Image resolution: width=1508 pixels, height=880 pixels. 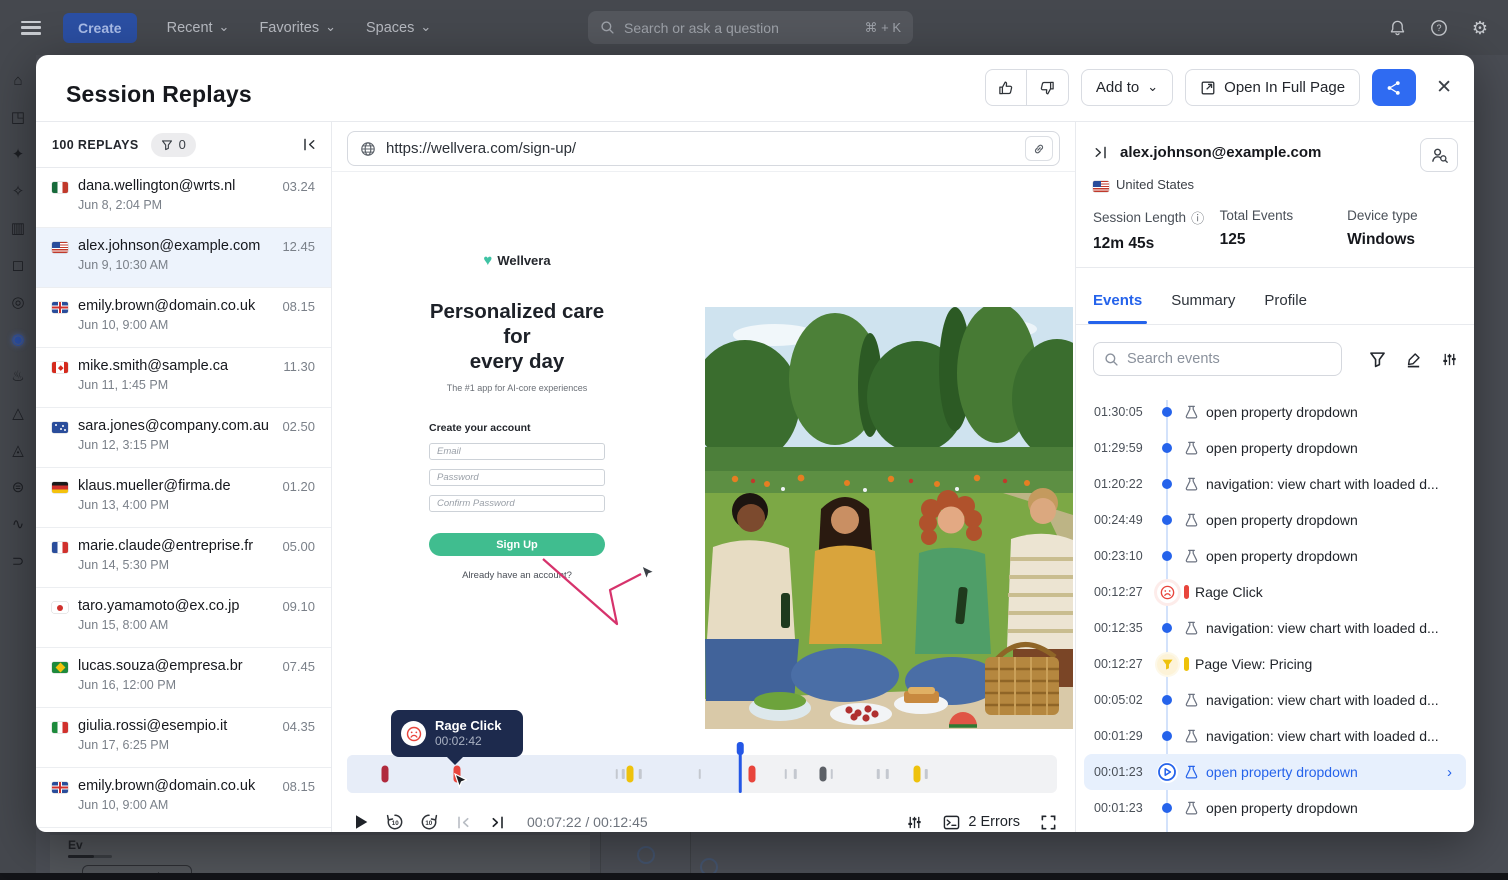 I want to click on rewind-10-button: 10, so click(x=395, y=820).